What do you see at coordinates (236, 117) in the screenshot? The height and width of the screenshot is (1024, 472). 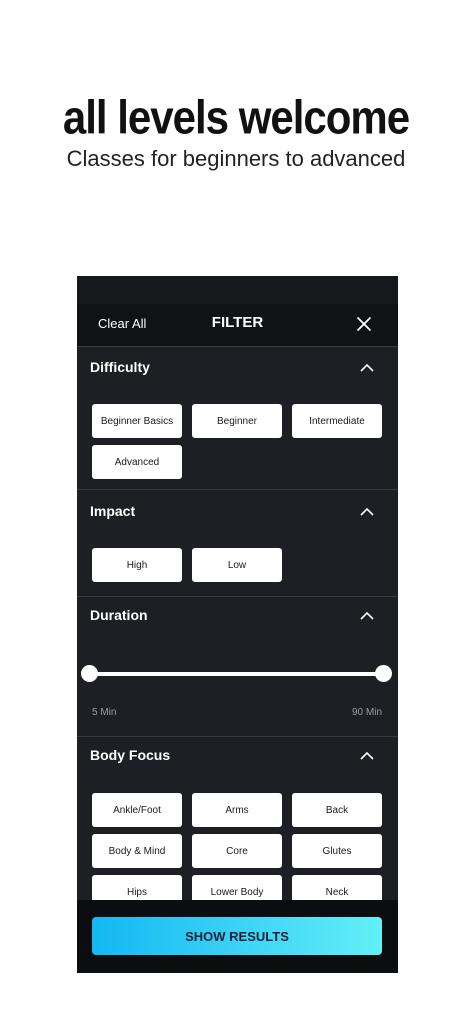 I see `hero-title: all levels welcome` at bounding box center [236, 117].